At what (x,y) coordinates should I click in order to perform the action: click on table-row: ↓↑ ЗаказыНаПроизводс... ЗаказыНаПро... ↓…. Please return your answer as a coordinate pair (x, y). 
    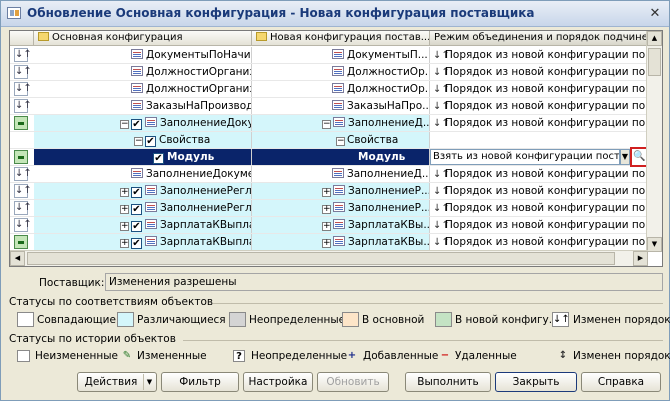
    Looking at the image, I should click on (328, 106).